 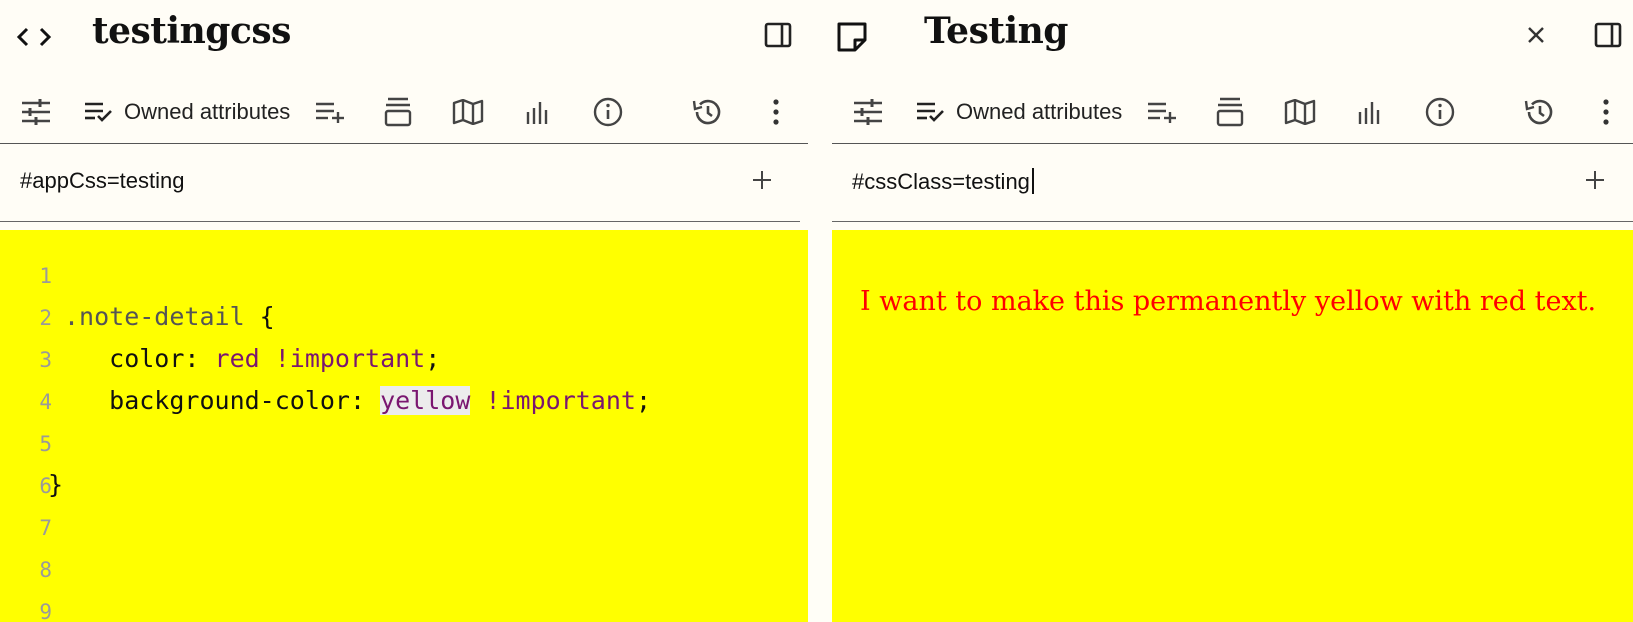 What do you see at coordinates (259, 316) in the screenshot?
I see `code-token: {` at bounding box center [259, 316].